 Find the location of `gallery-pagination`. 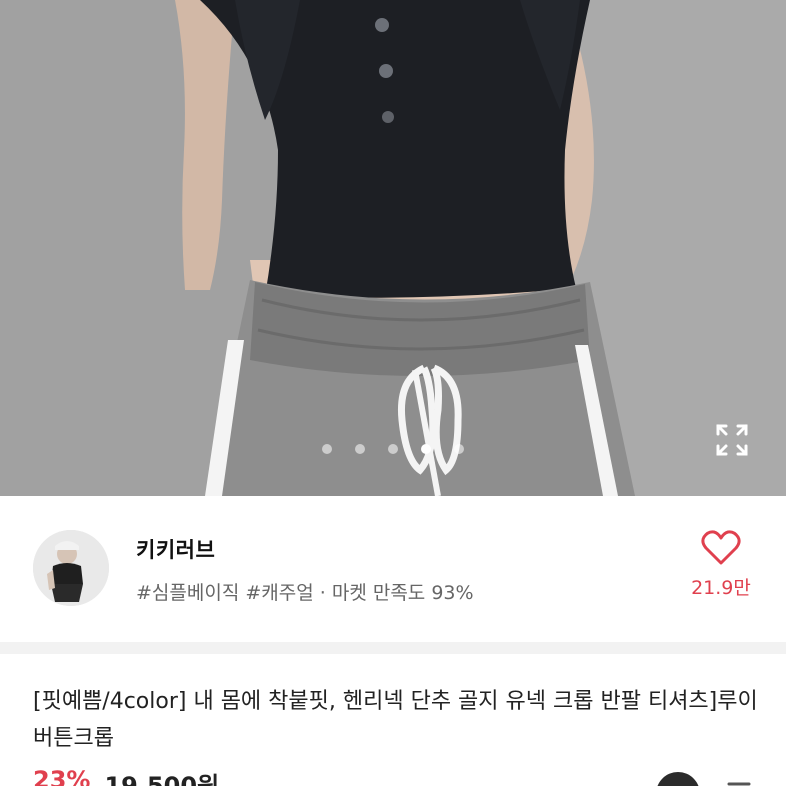

gallery-pagination is located at coordinates (393, 449).